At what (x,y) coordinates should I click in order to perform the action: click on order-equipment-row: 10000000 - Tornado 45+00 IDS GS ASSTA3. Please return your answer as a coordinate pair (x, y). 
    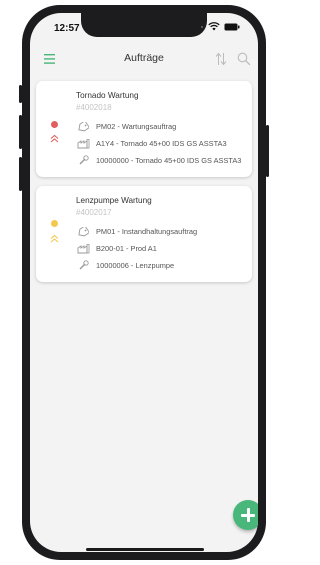
    Looking at the image, I should click on (162, 160).